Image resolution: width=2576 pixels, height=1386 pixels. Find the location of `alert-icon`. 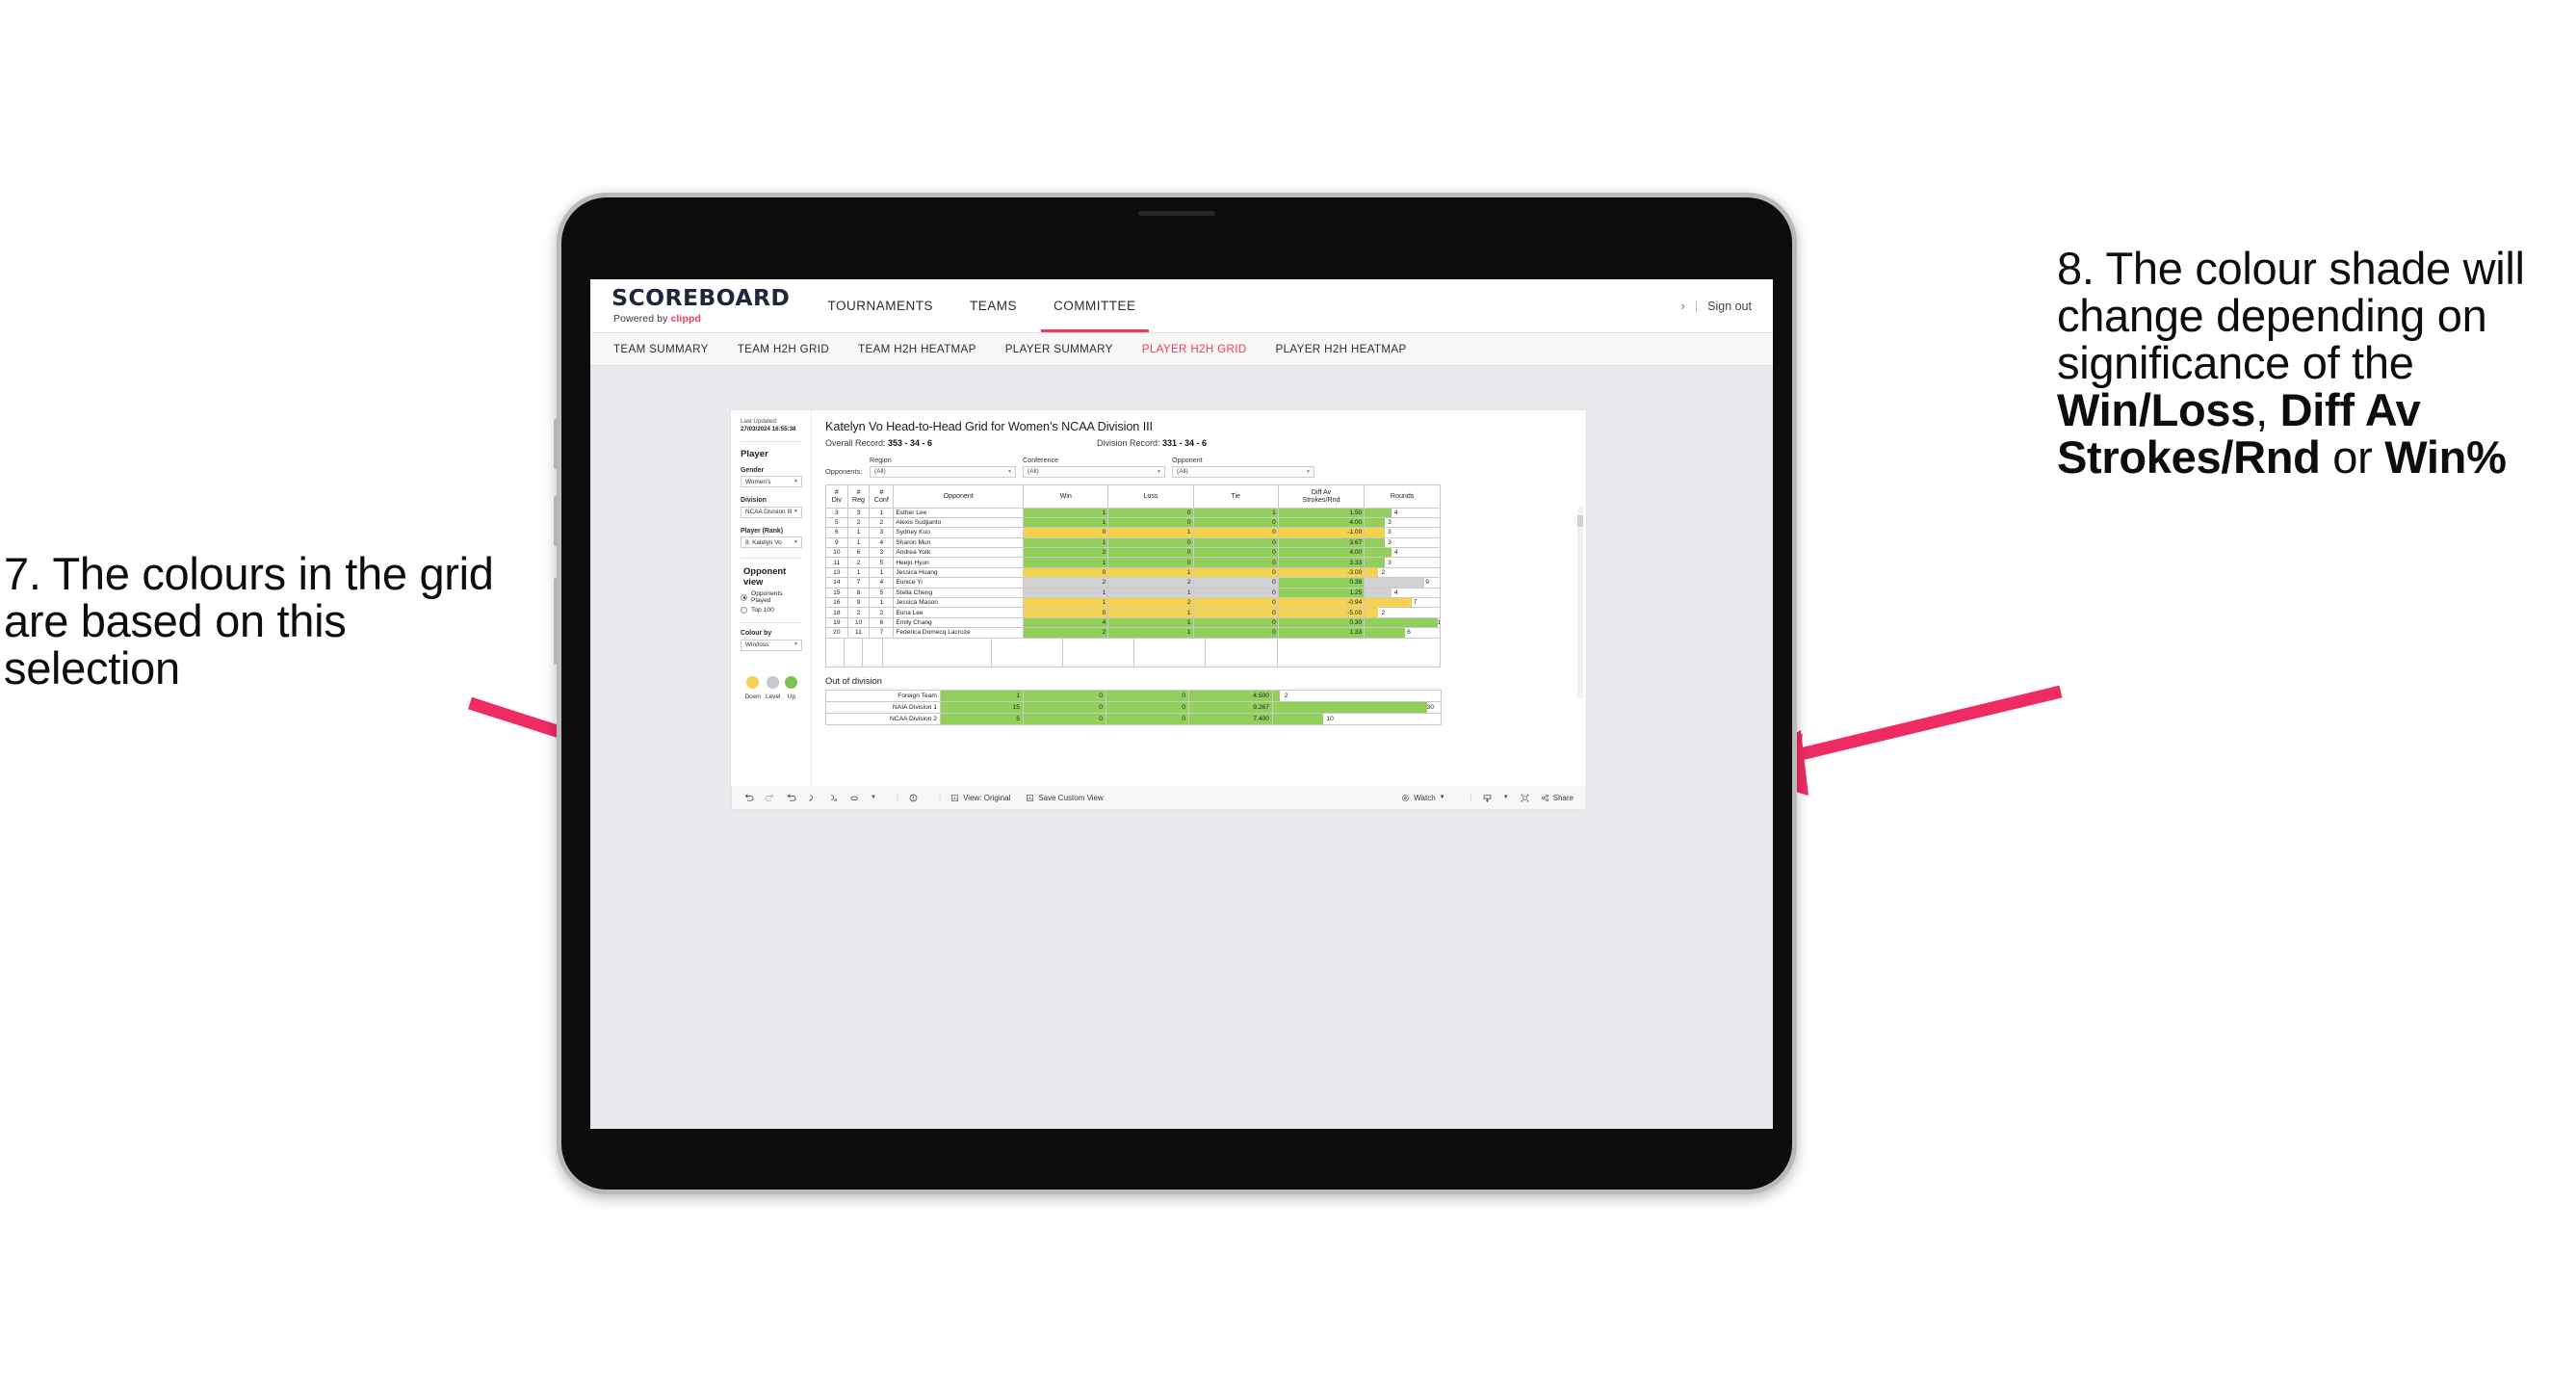

alert-icon is located at coordinates (913, 798).